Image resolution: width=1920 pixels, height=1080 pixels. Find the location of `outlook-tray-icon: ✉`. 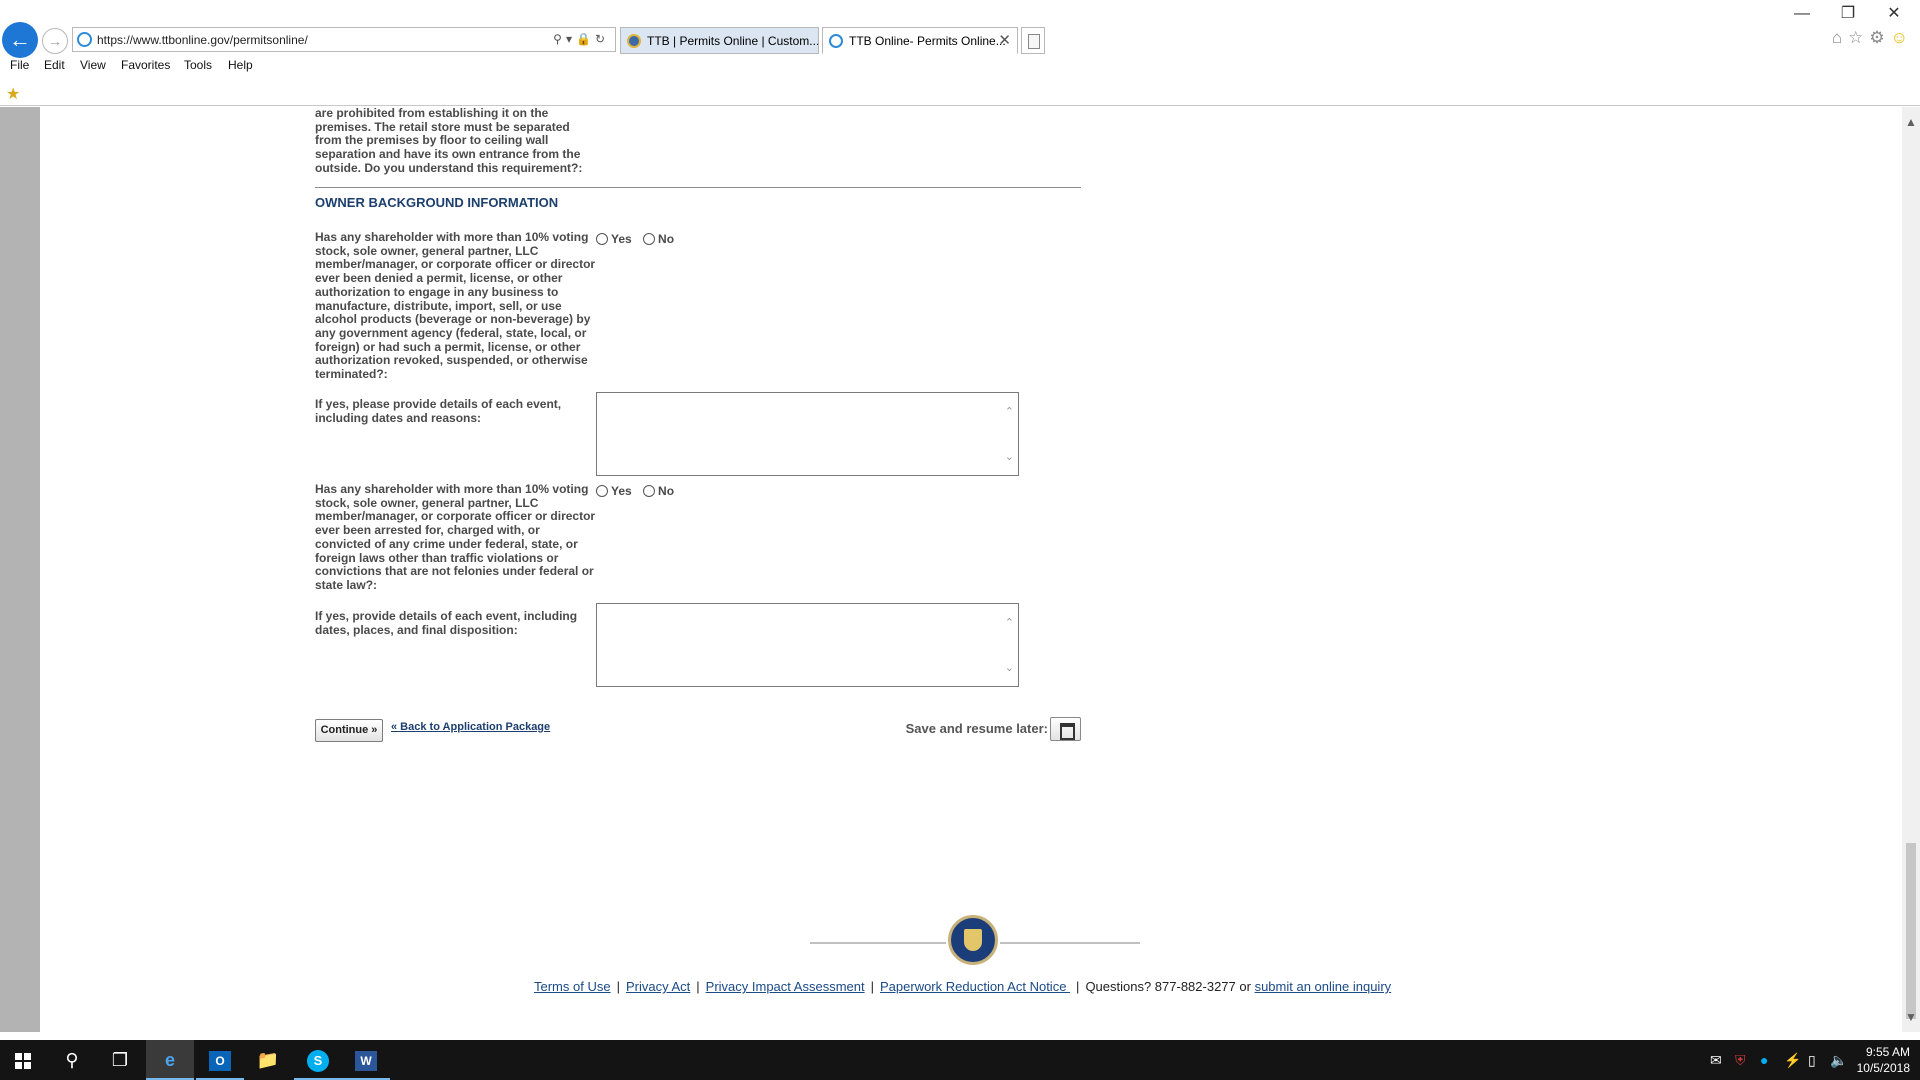

outlook-tray-icon: ✉ is located at coordinates (1716, 1060).